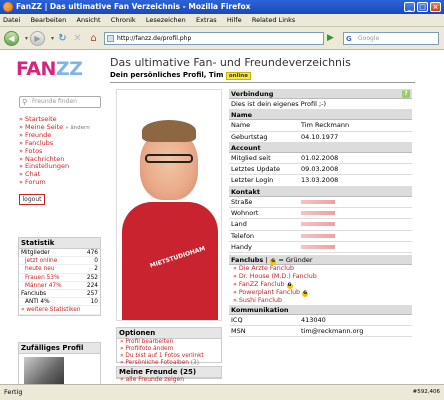  What do you see at coordinates (92, 253) in the screenshot?
I see `stat-value: 476` at bounding box center [92, 253].